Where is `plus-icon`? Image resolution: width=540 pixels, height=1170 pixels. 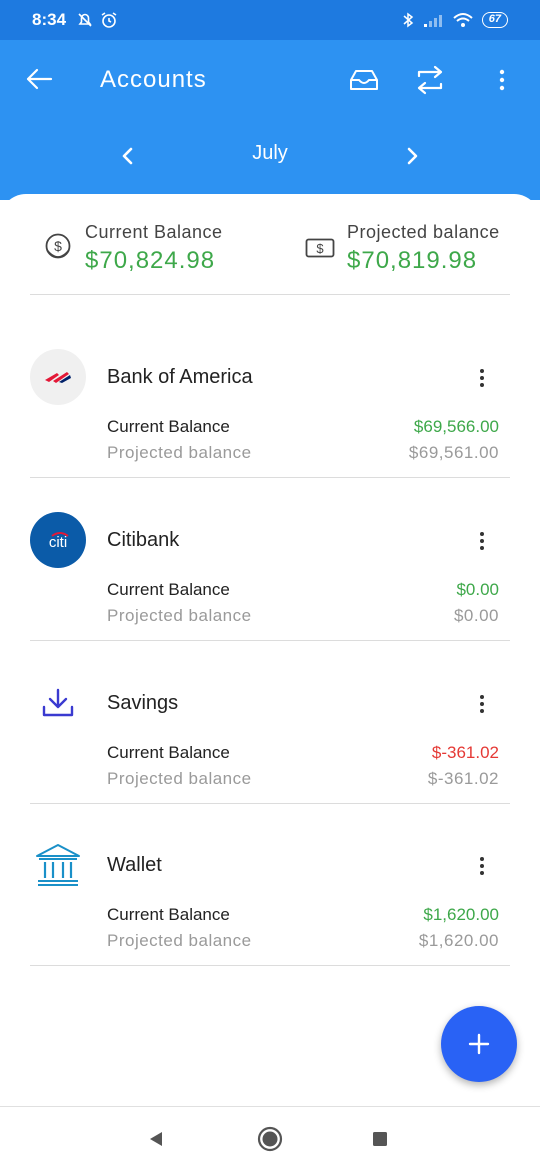
plus-icon is located at coordinates (479, 1044).